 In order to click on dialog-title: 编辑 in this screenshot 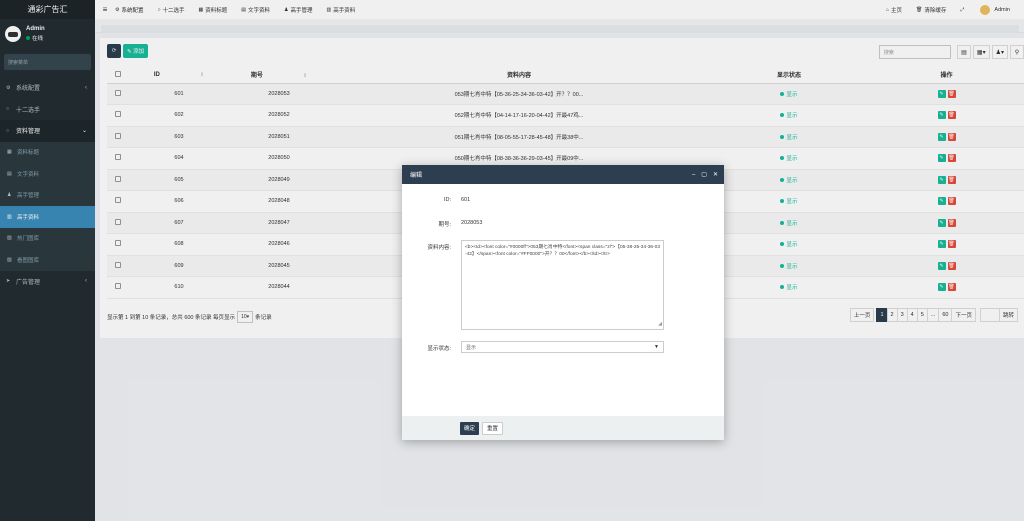, I will do `click(416, 176)`.